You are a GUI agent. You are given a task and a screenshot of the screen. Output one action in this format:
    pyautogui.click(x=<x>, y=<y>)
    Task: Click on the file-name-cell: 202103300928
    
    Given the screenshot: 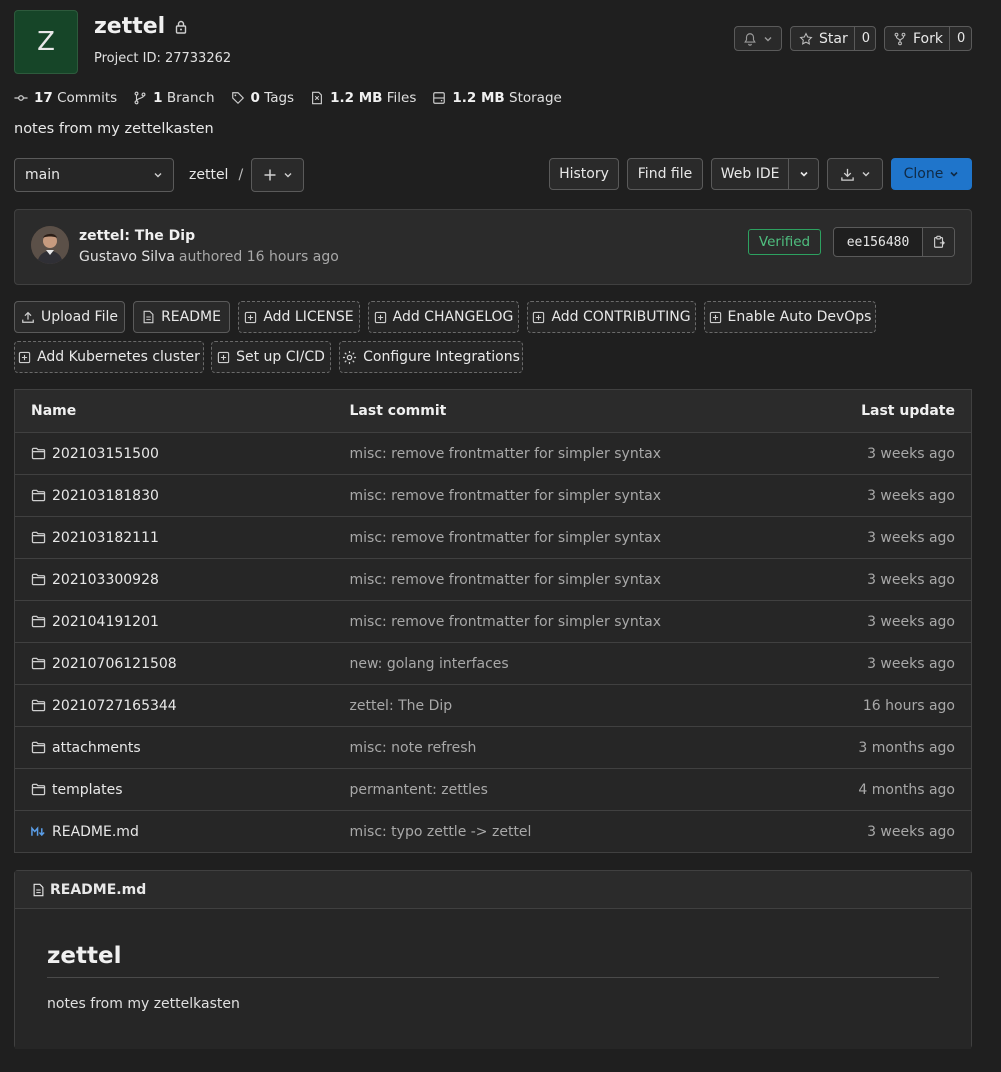 What is the action you would take?
    pyautogui.click(x=174, y=579)
    